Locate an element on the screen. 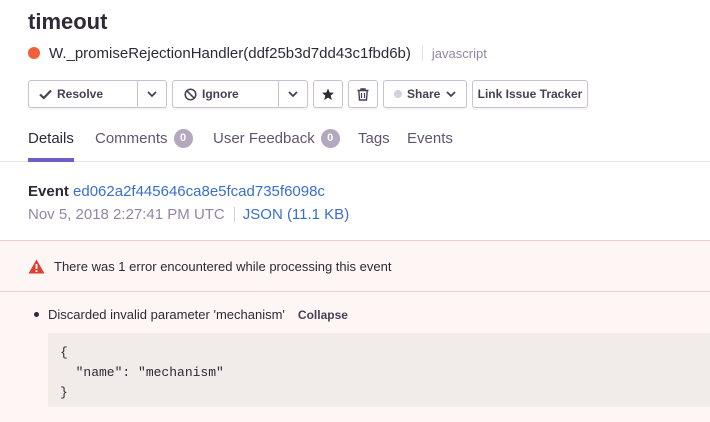 This screenshot has height=422, width=710. share-button: Share is located at coordinates (425, 94).